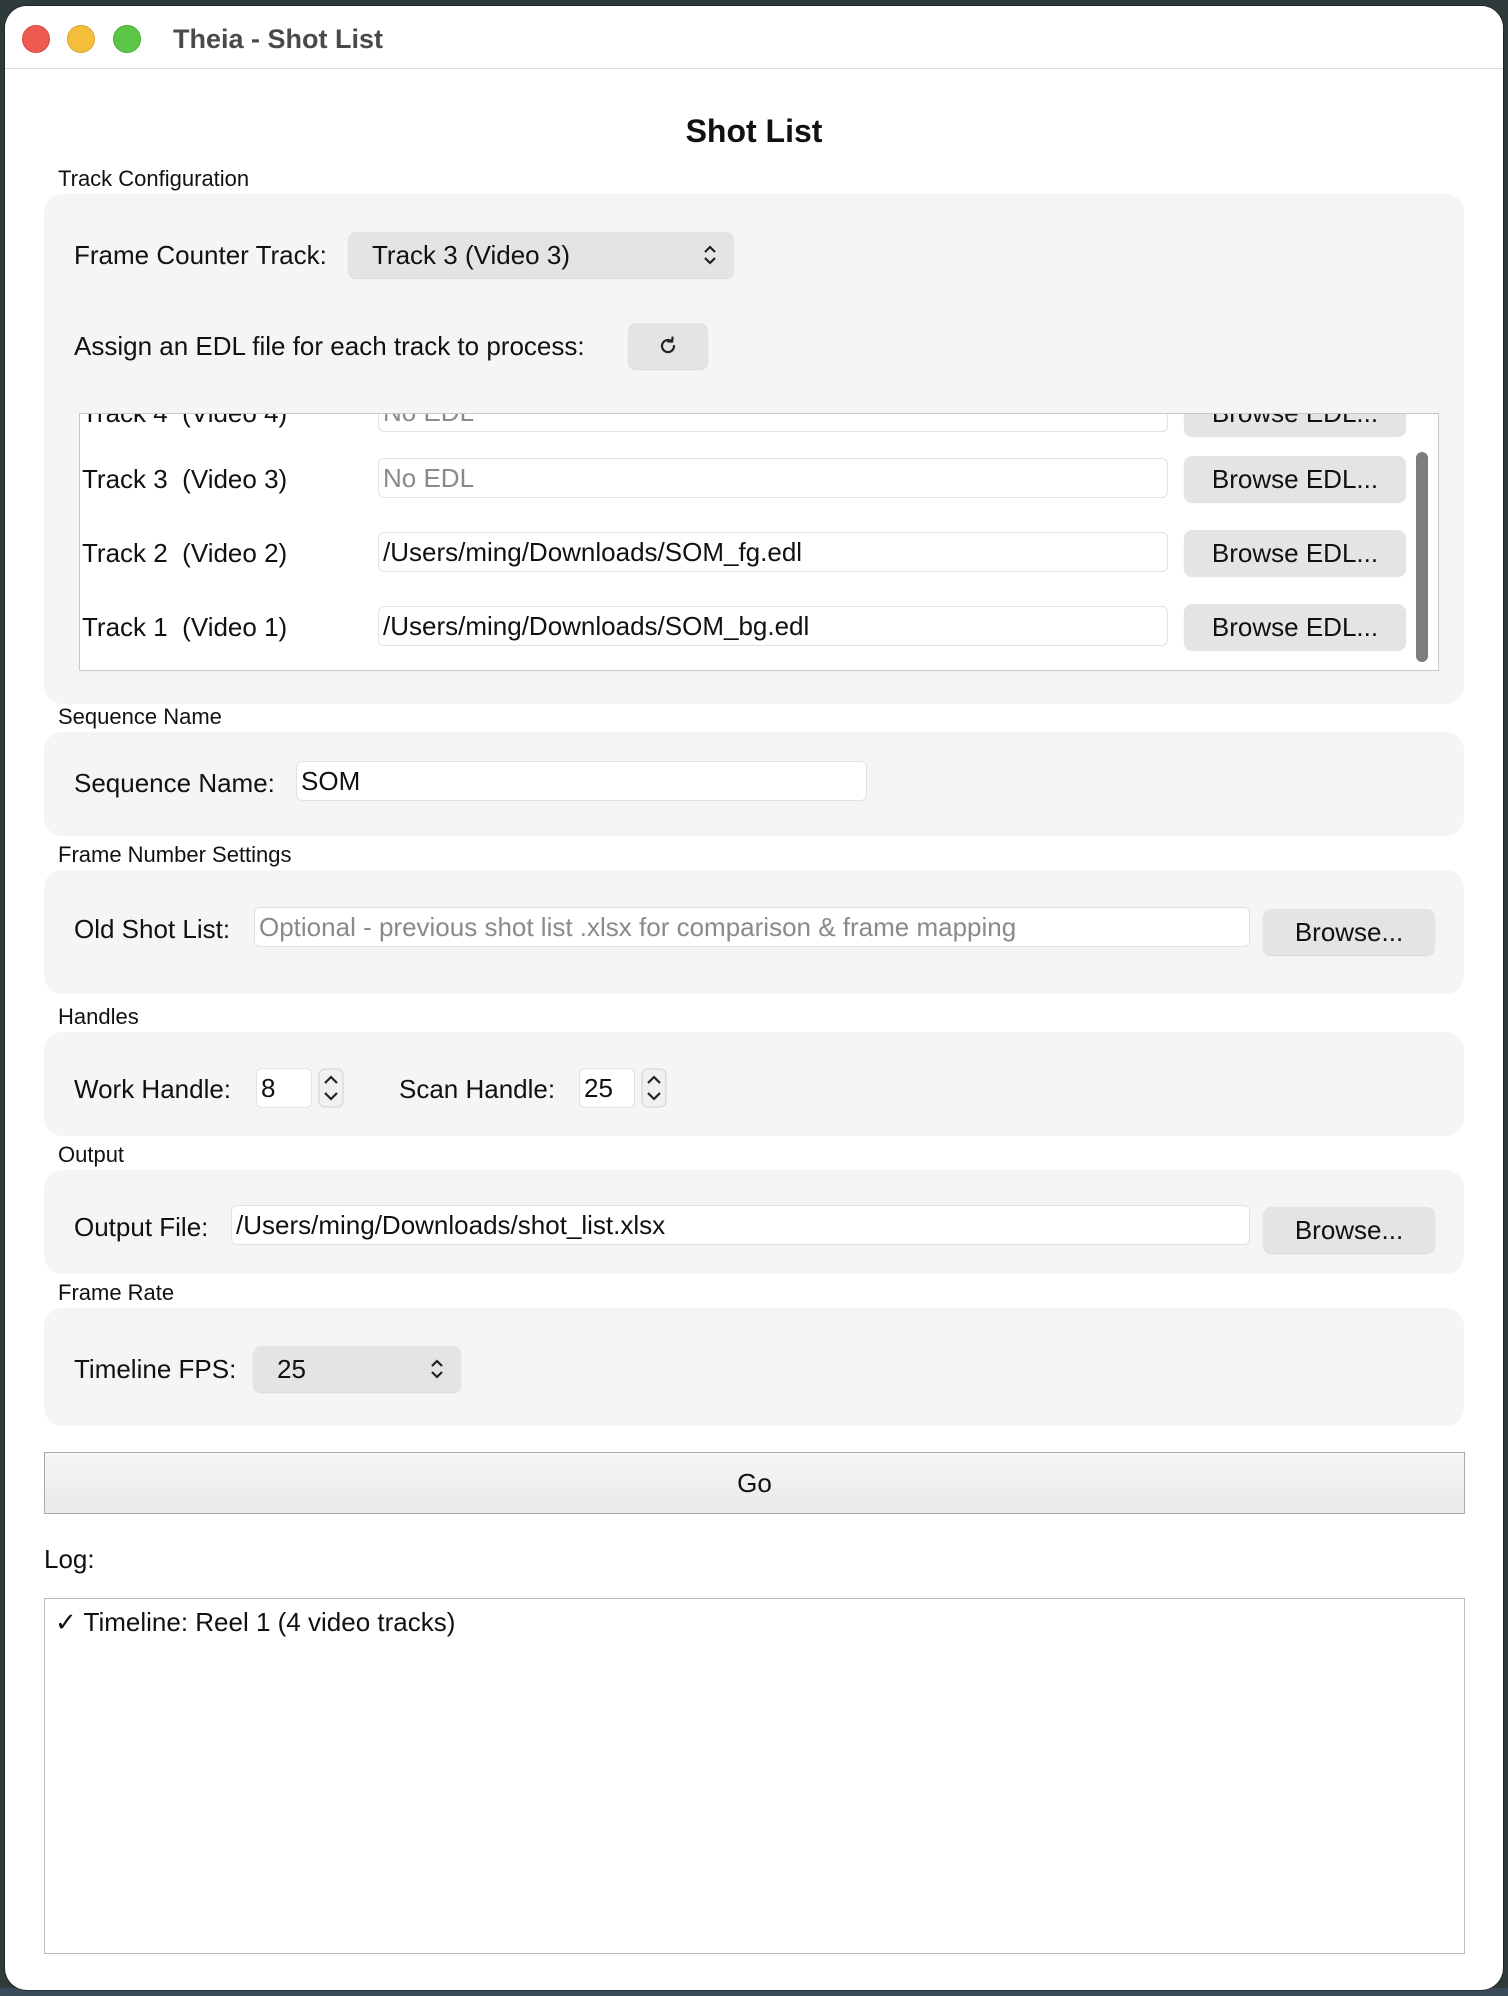 The width and height of the screenshot is (1508, 1996). Describe the element at coordinates (754, 37) in the screenshot. I see `title-bar: Theia - Shot List` at that location.